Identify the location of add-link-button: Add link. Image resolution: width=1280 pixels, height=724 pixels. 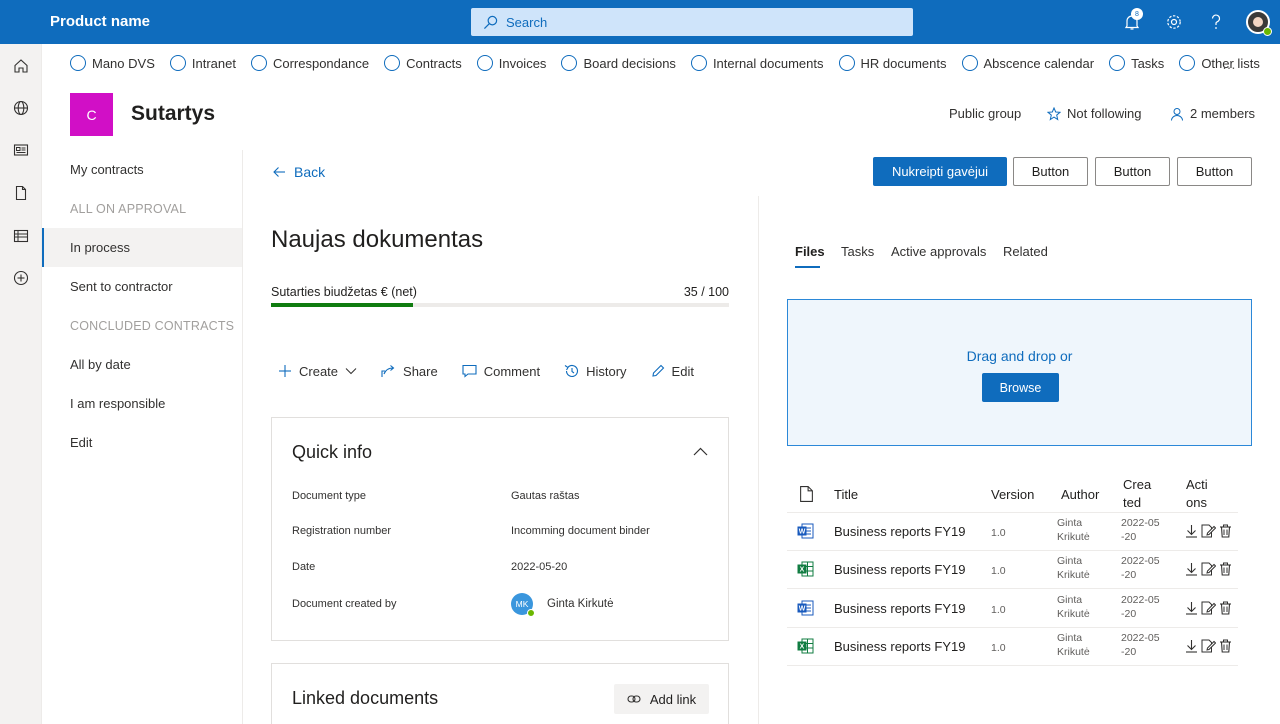
(661, 699).